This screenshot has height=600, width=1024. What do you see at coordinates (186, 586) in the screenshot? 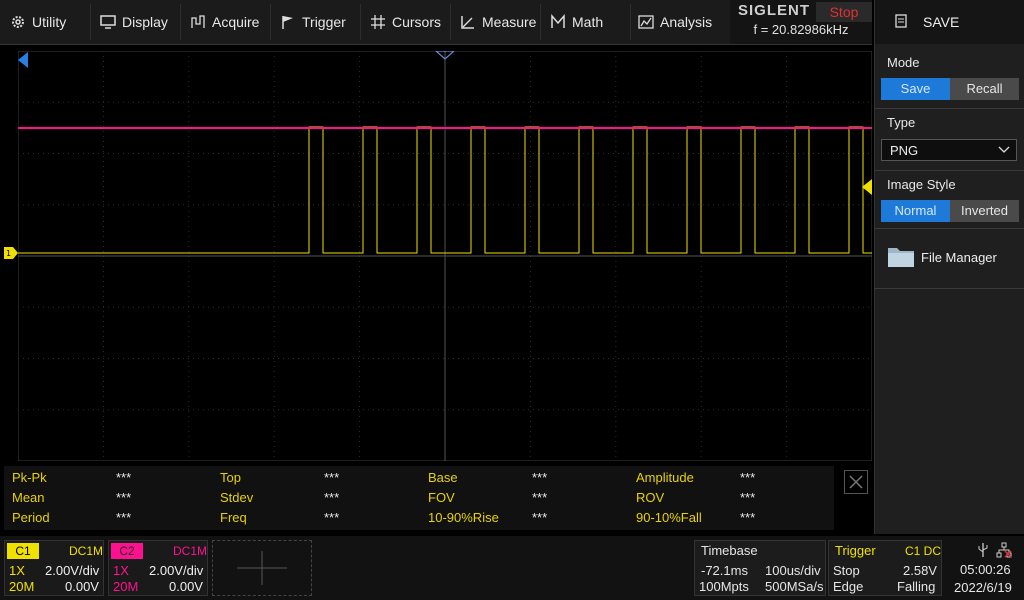
I see `ch2-offset: 0.00V` at bounding box center [186, 586].